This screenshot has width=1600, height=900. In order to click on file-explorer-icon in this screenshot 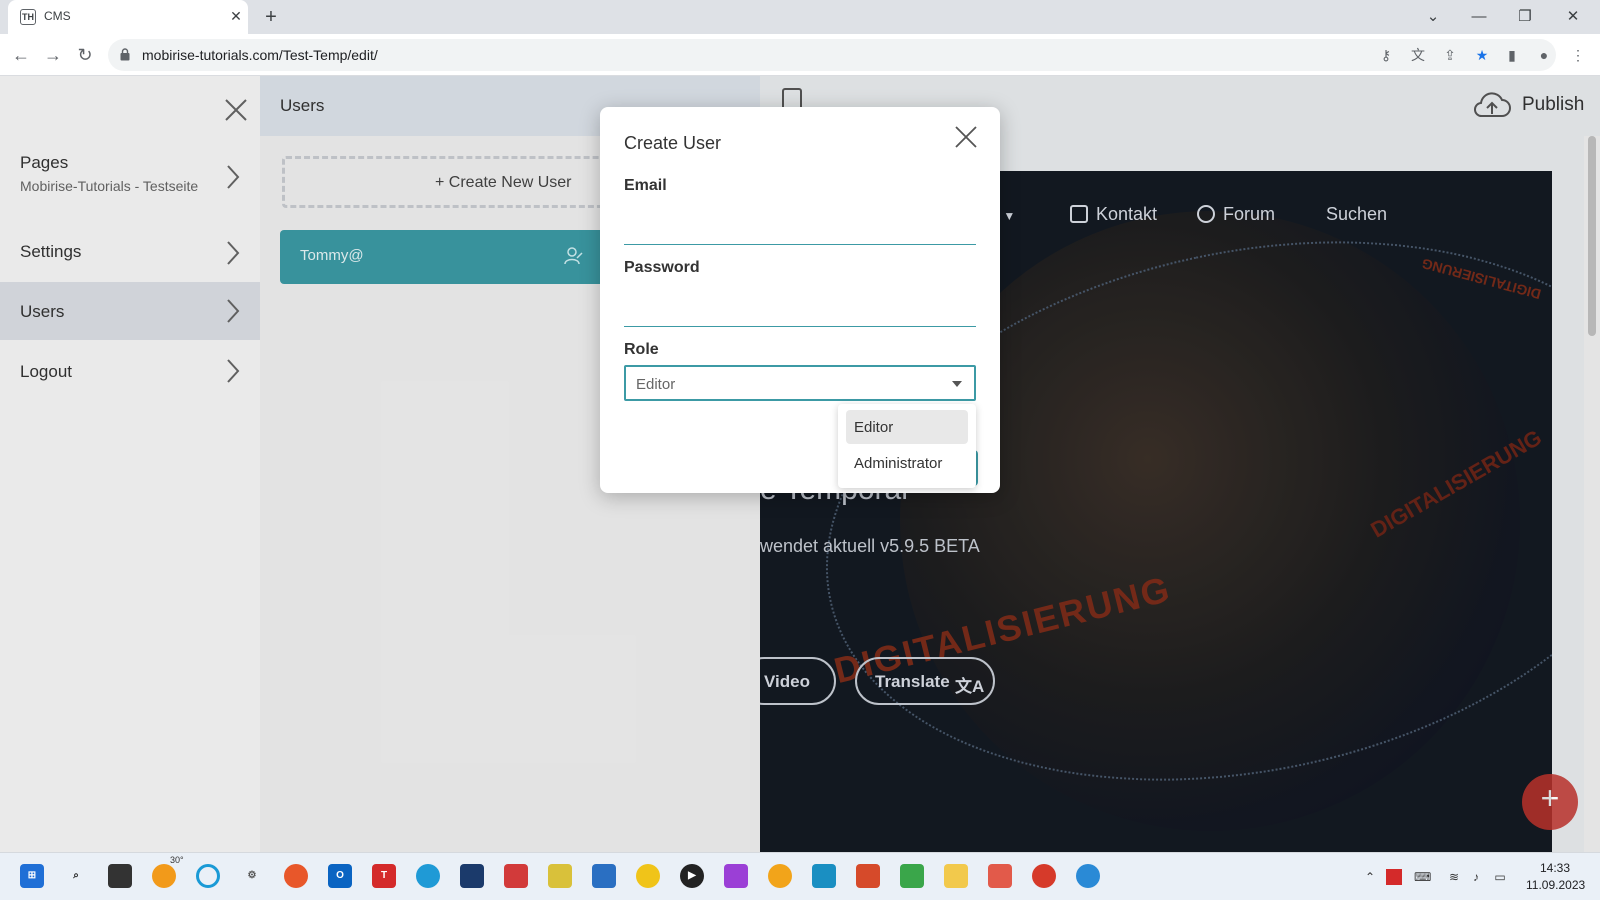, I will do `click(956, 876)`.